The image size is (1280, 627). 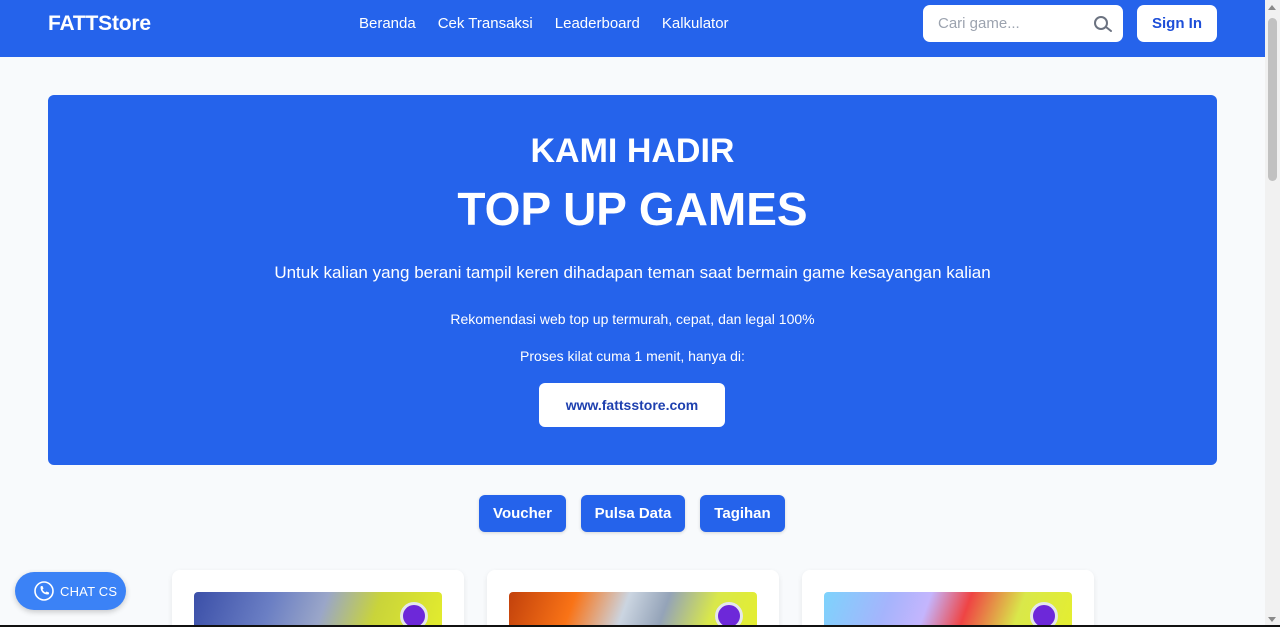 I want to click on chat-cs-button: CHAT CS, so click(x=70, y=591).